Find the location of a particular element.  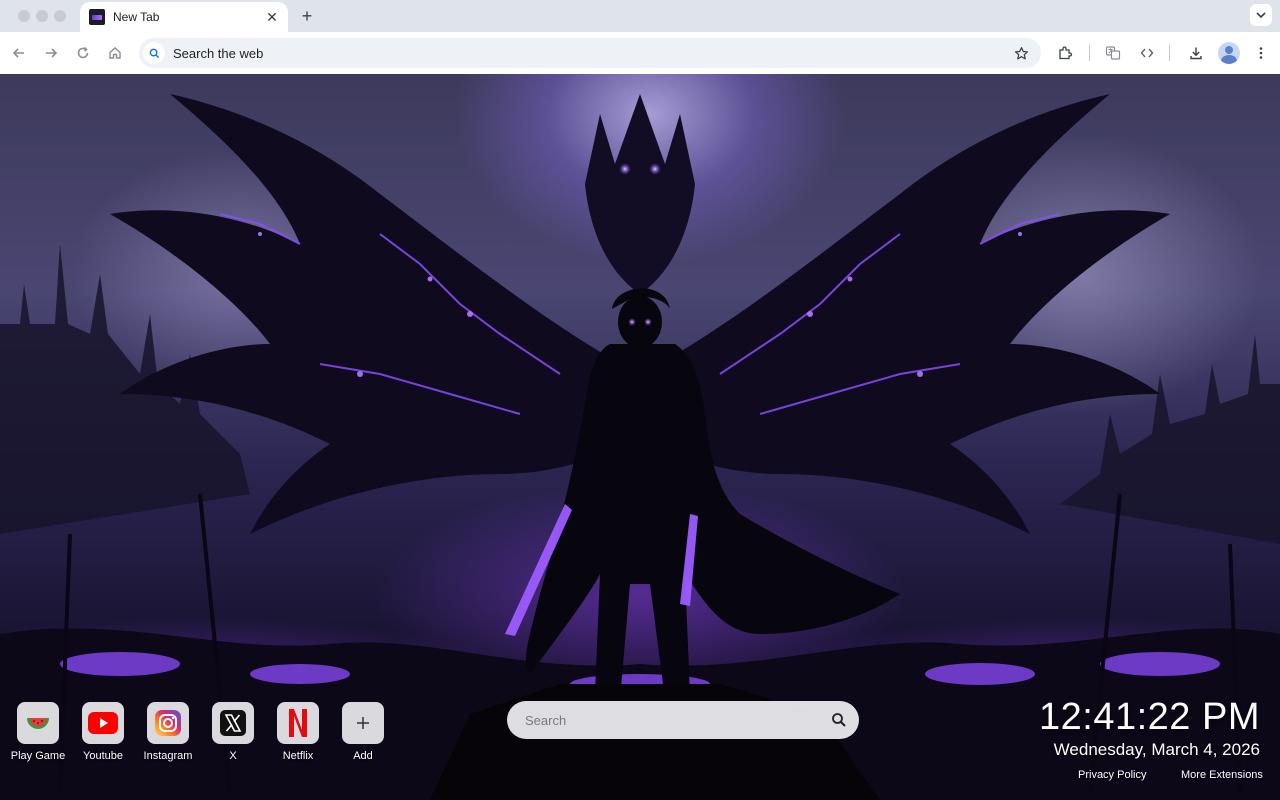

x-logo-icon is located at coordinates (233, 723).